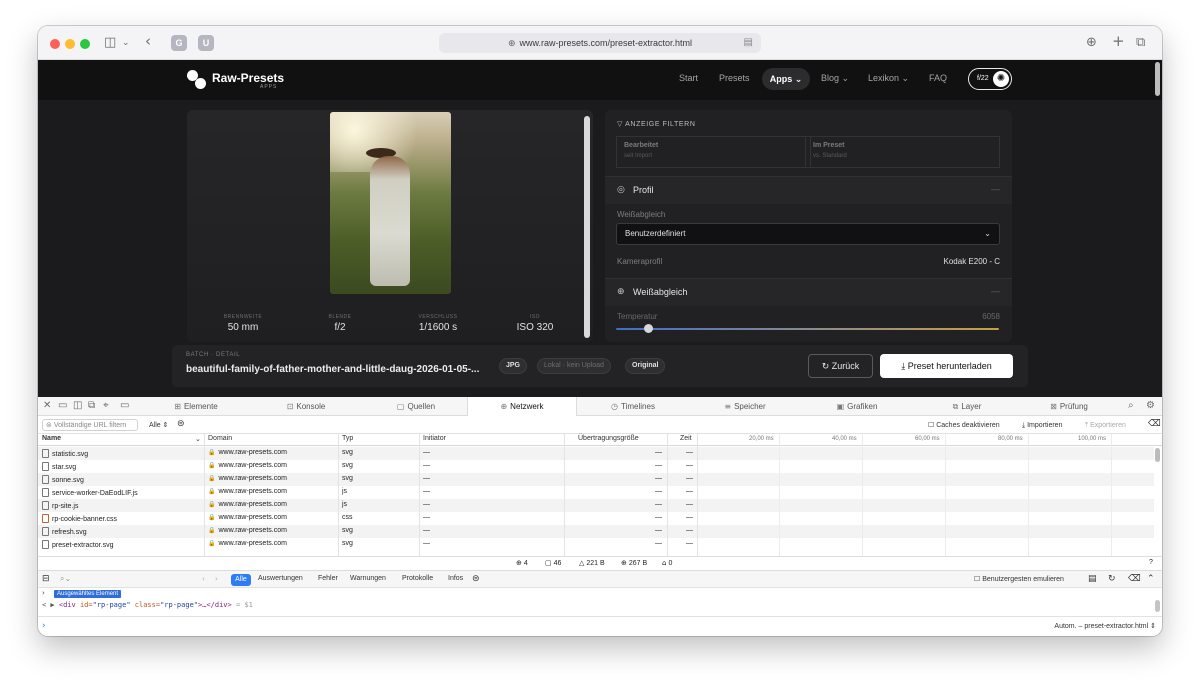 The image size is (1200, 686). I want to click on sidebar-toggle-icon: ◫, so click(110, 43).